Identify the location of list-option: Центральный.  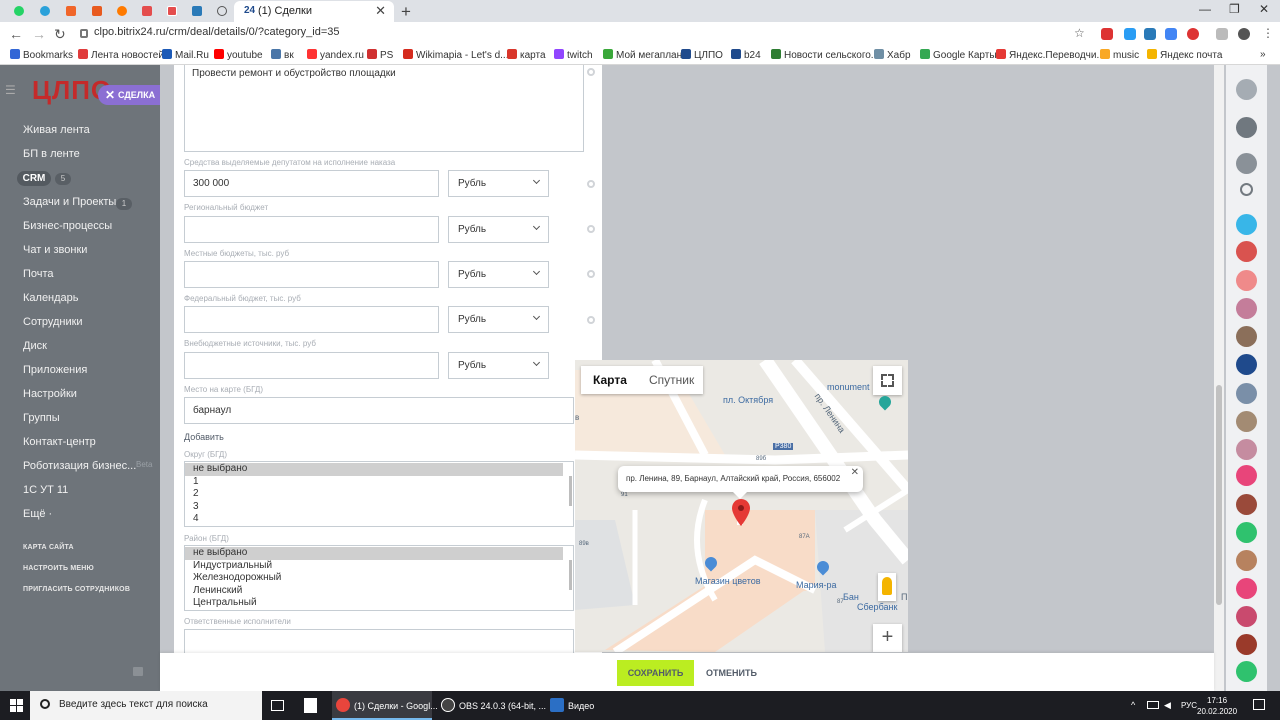
(379, 603).